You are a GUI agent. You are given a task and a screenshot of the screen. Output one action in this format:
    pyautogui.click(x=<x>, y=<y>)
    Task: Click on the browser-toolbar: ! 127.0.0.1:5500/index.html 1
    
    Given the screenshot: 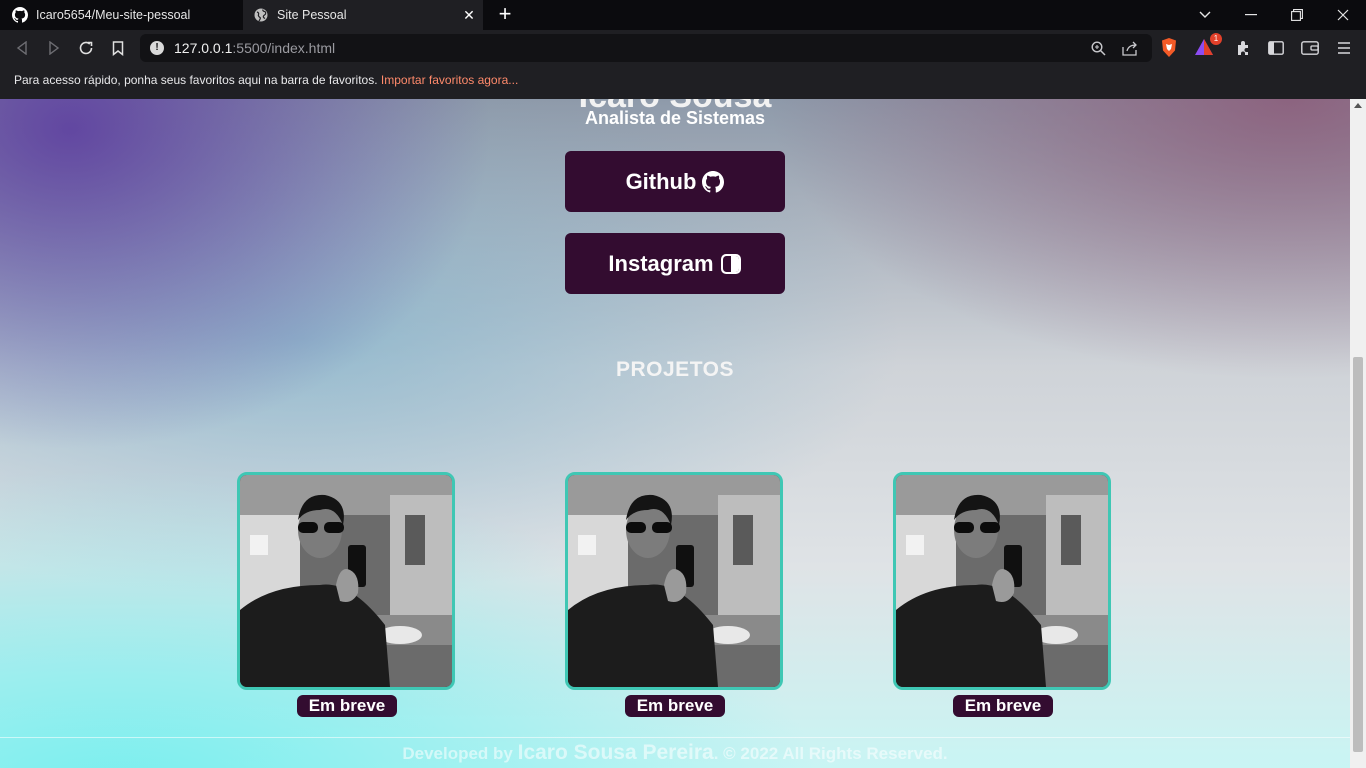 What is the action you would take?
    pyautogui.click(x=683, y=48)
    